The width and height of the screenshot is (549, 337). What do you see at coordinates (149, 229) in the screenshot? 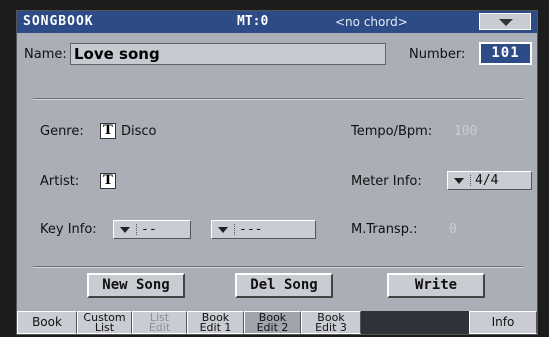
I see `key-info-value-1: --` at bounding box center [149, 229].